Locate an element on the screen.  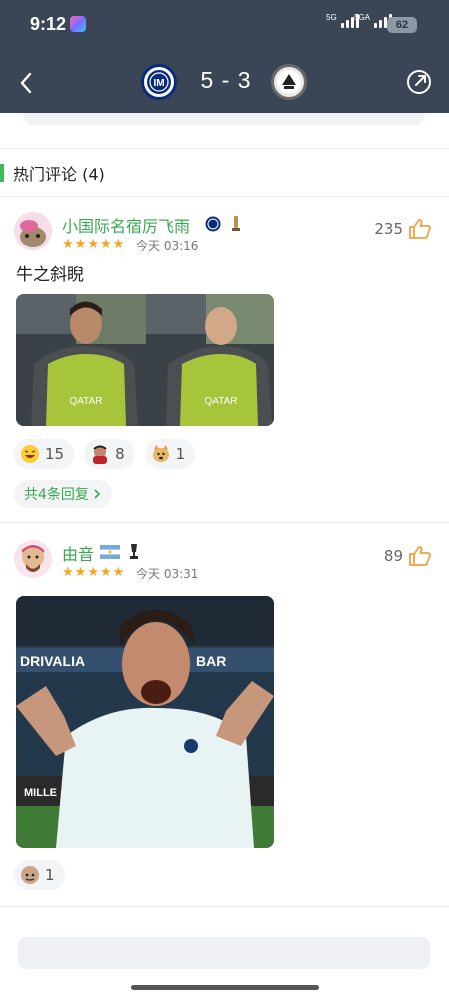
status-bar: 9:12 5G 5GA 62 is located at coordinates (224, 25).